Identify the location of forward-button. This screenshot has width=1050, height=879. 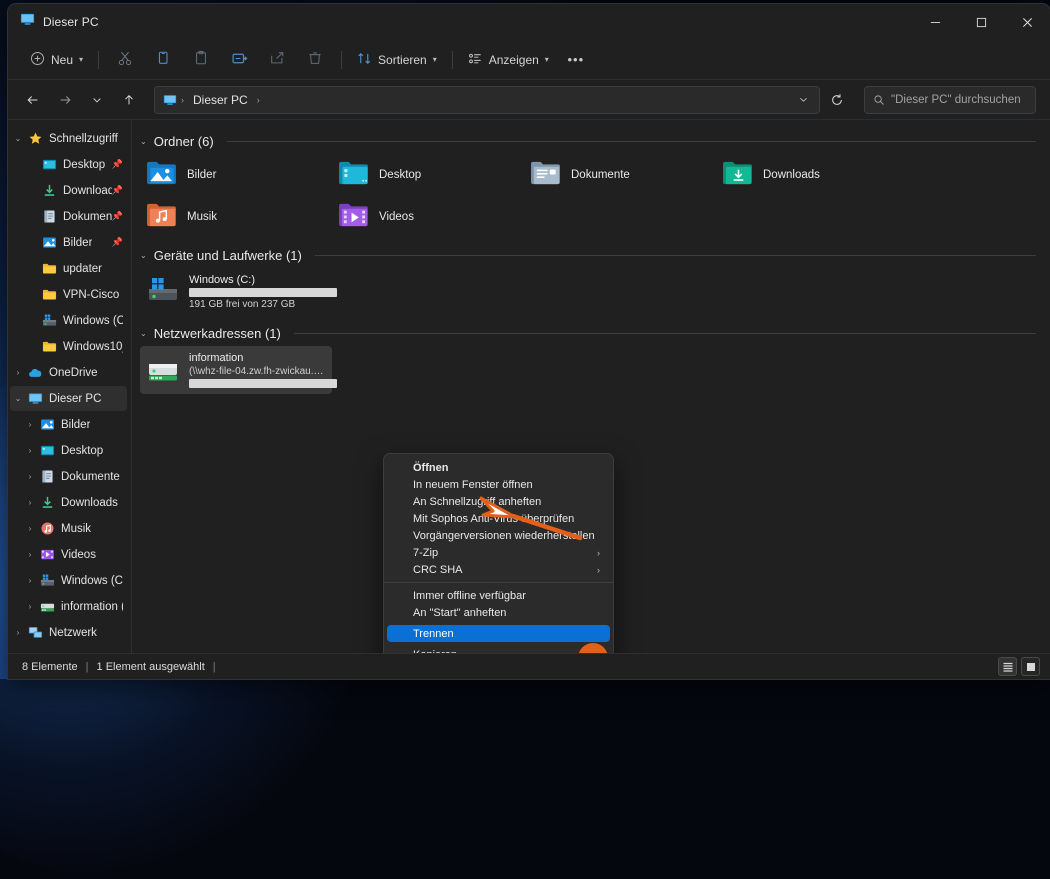
(65, 100).